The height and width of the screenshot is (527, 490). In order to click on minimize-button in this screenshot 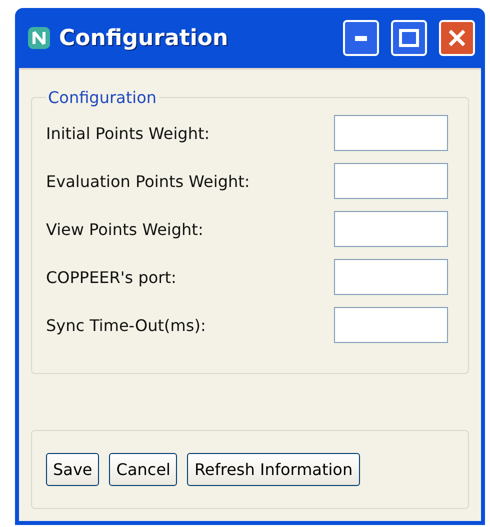, I will do `click(361, 38)`.